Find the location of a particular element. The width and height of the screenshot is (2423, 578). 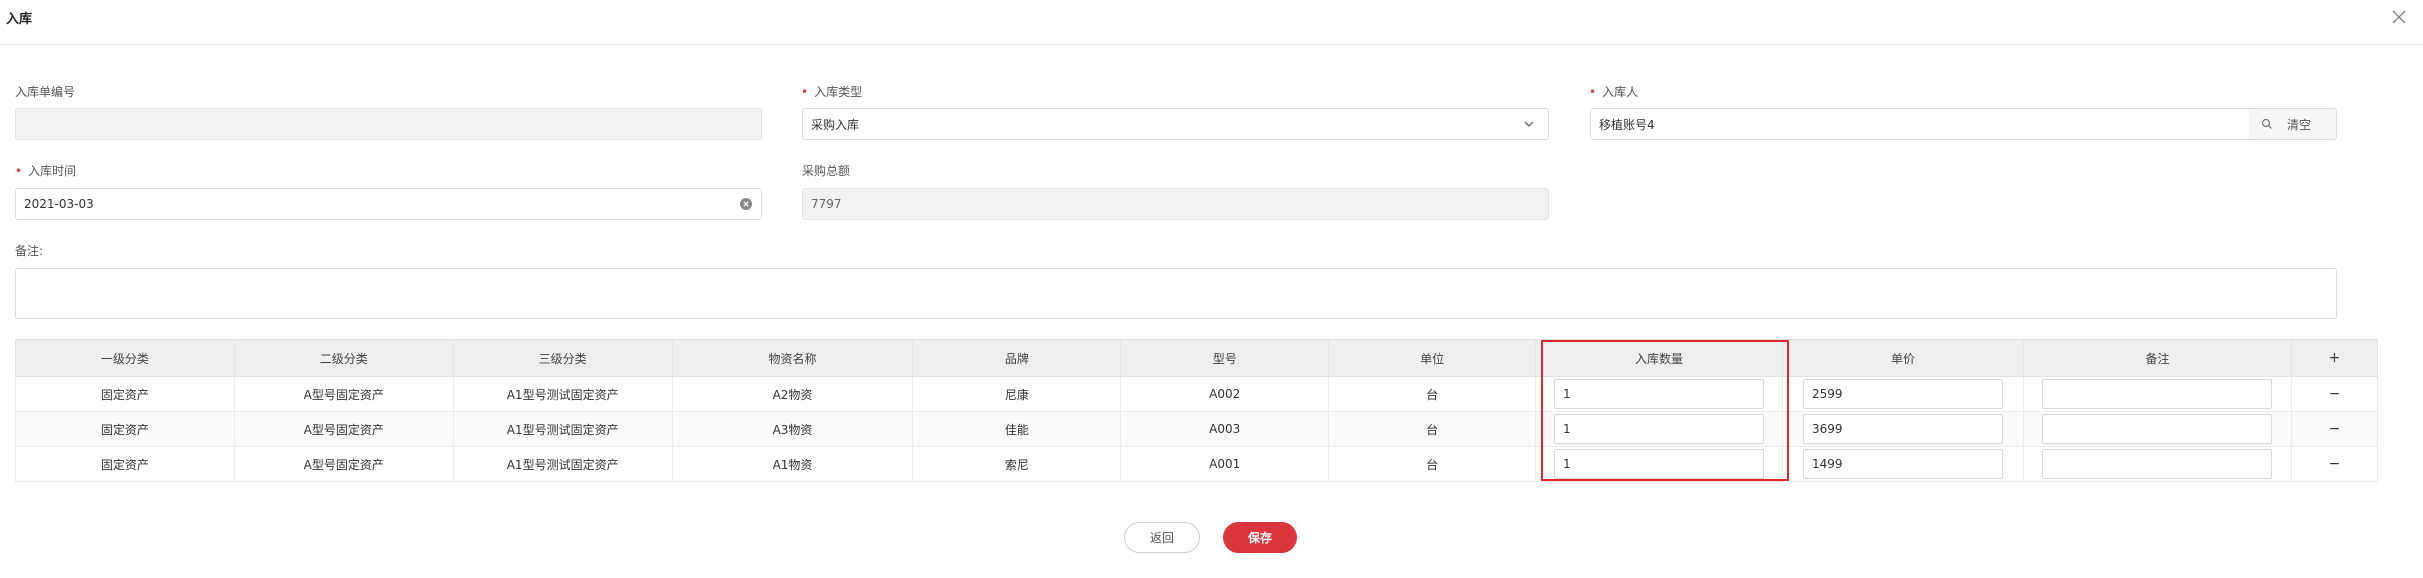

col-header-cat3: 三级分类 is located at coordinates (562, 358).